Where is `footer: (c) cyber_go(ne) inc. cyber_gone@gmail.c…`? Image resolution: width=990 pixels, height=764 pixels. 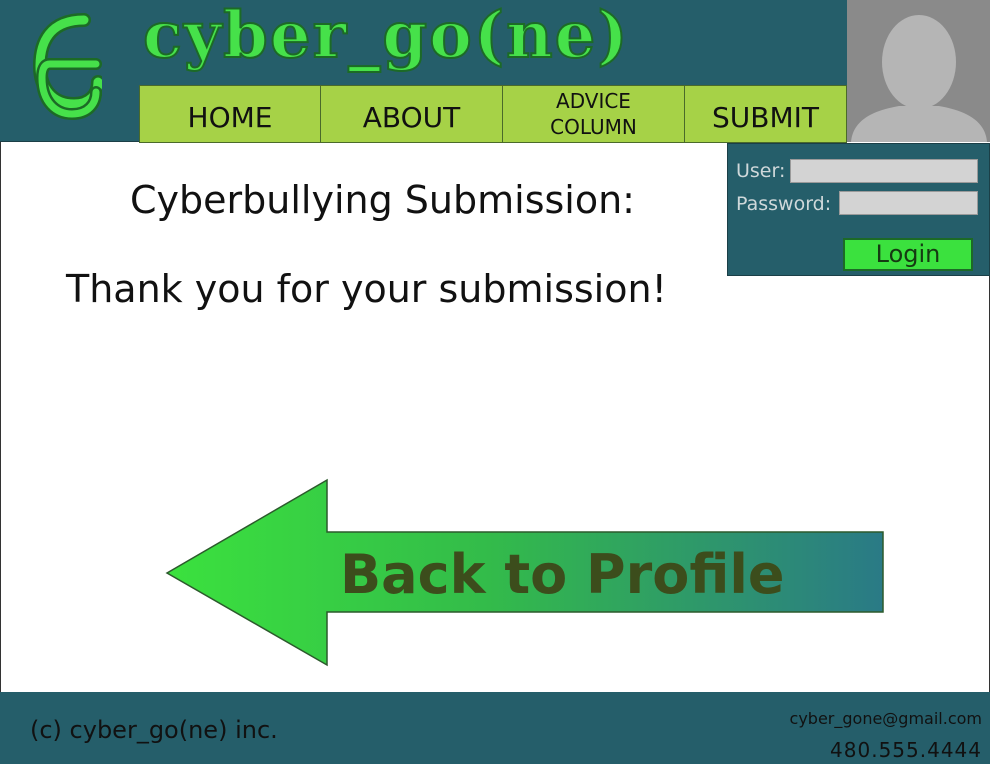
footer: (c) cyber_go(ne) inc. cyber_gone@gmail.c… is located at coordinates (495, 728).